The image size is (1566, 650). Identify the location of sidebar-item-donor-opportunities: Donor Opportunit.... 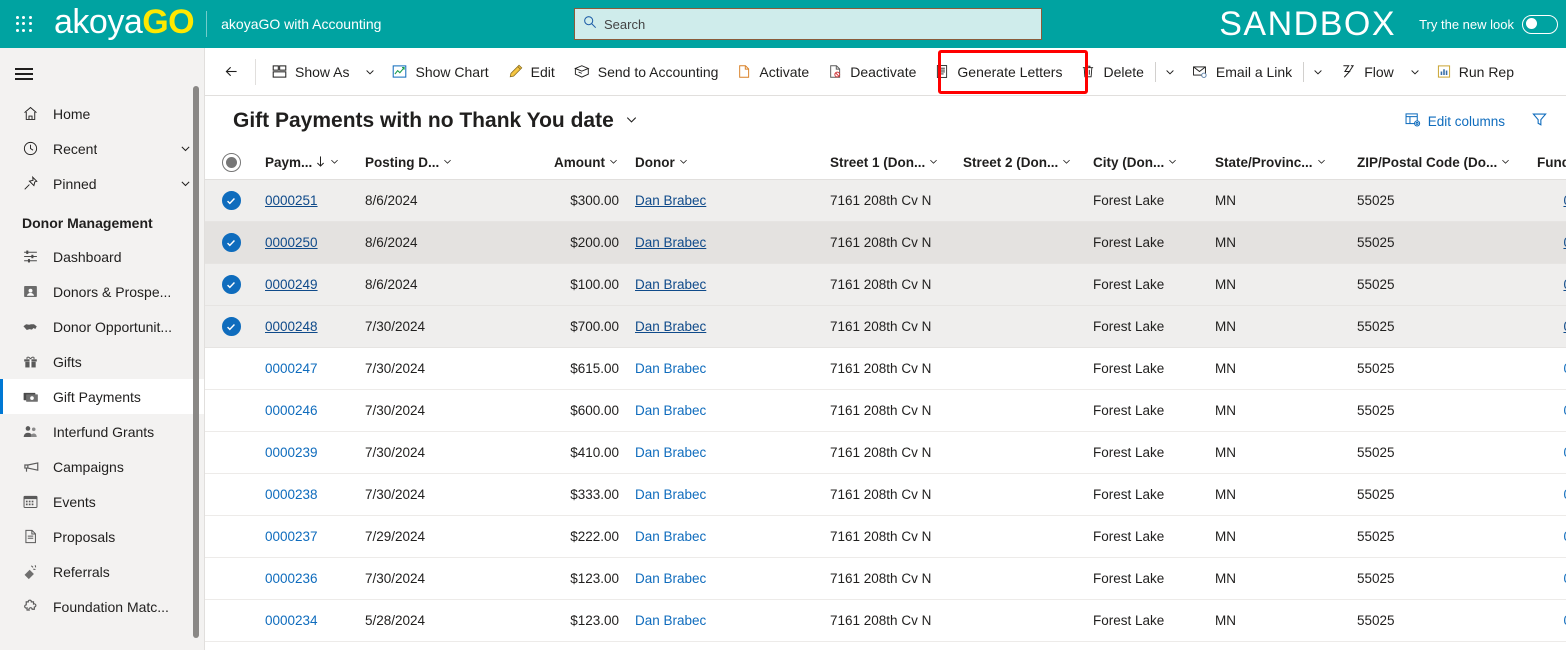
(102, 326).